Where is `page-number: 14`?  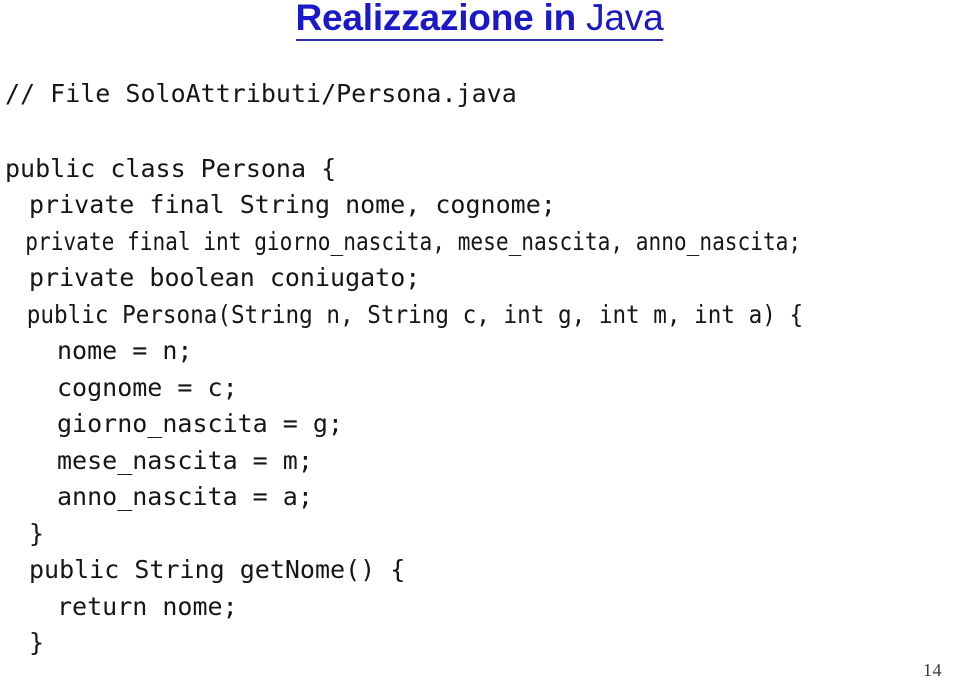 page-number: 14 is located at coordinates (932, 670).